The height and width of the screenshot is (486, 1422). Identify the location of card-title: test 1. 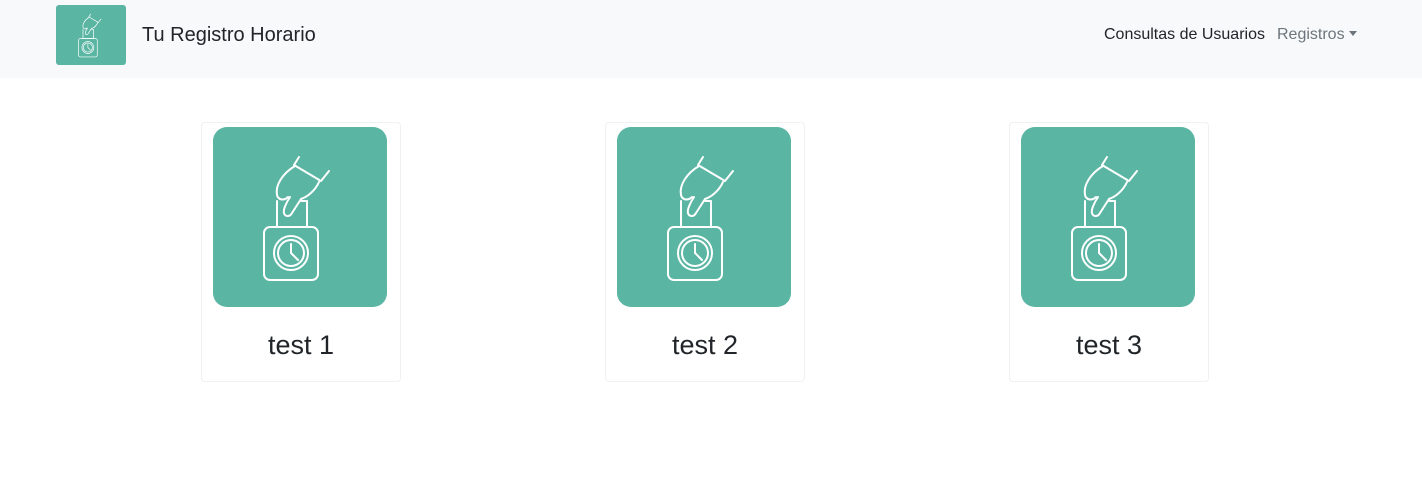
(301, 345).